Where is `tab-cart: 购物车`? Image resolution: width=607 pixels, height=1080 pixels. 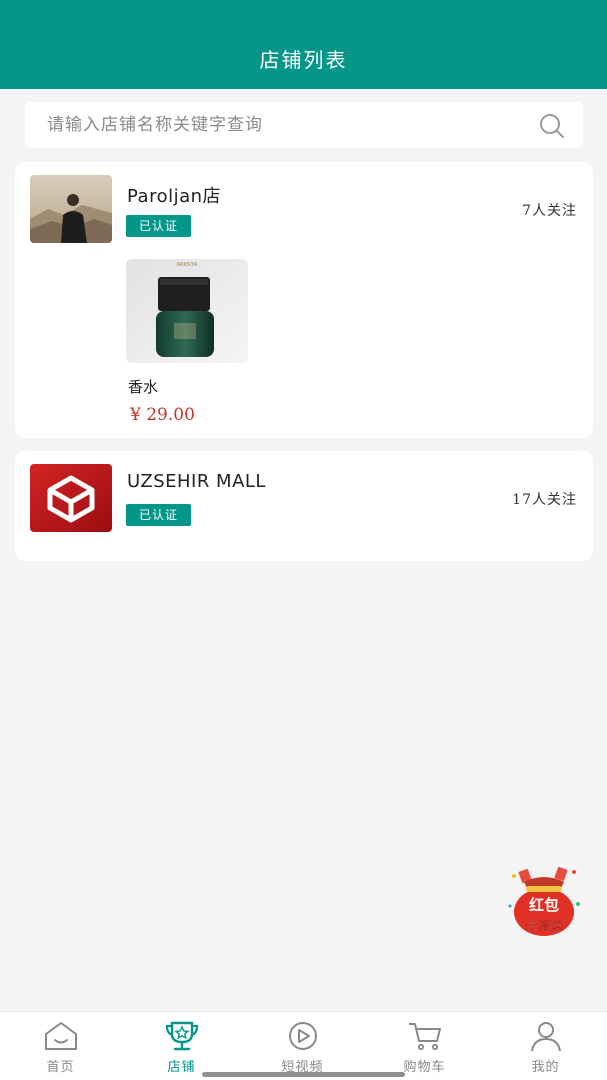
tab-cart: 购物车 is located at coordinates (424, 1046).